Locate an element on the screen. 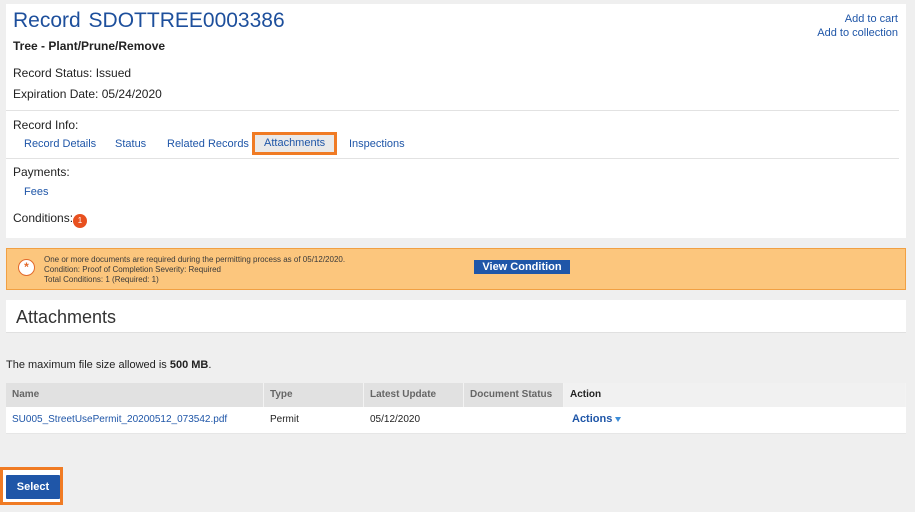 Image resolution: width=915 pixels, height=512 pixels. tab-status: Status is located at coordinates (130, 144).